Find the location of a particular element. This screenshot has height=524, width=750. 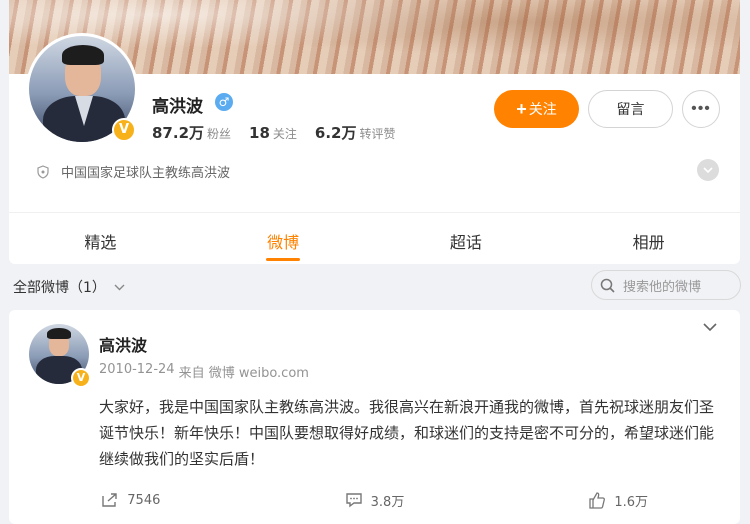

expand-profile-button is located at coordinates (708, 170).